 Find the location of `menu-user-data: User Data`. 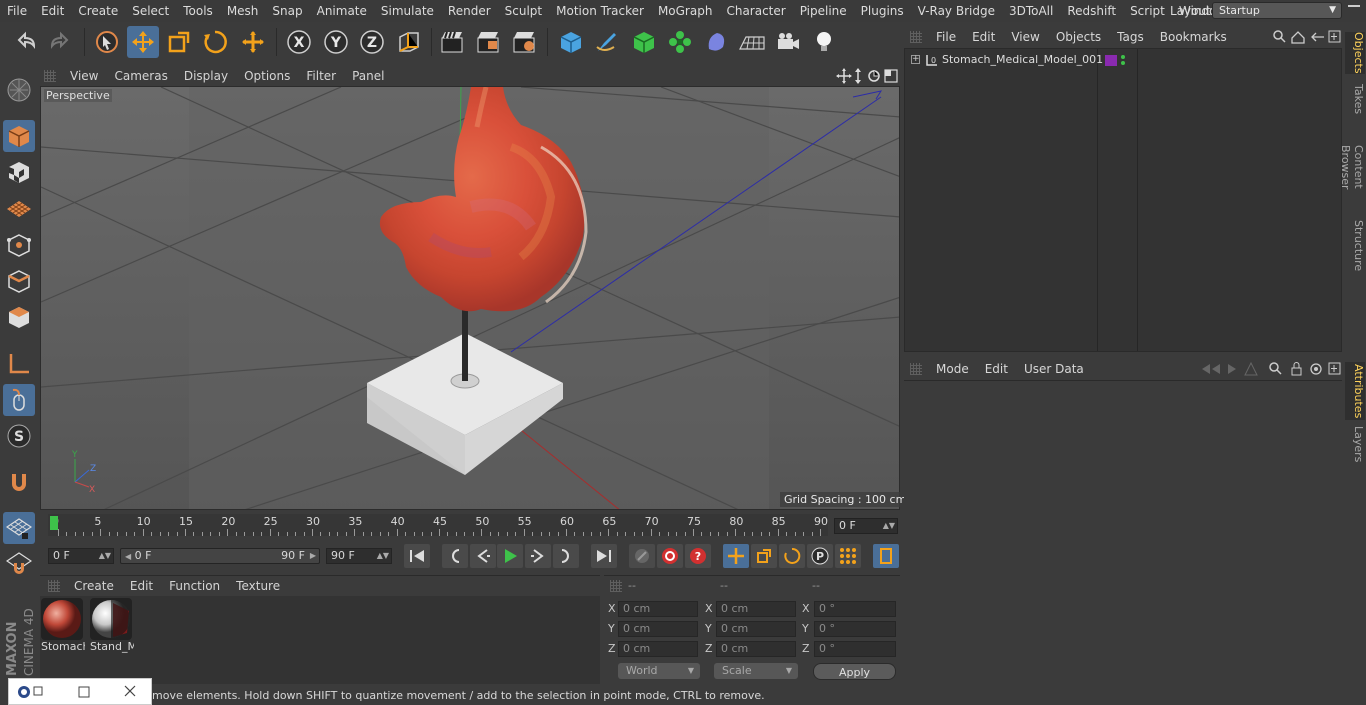

menu-user-data: User Data is located at coordinates (1054, 369).